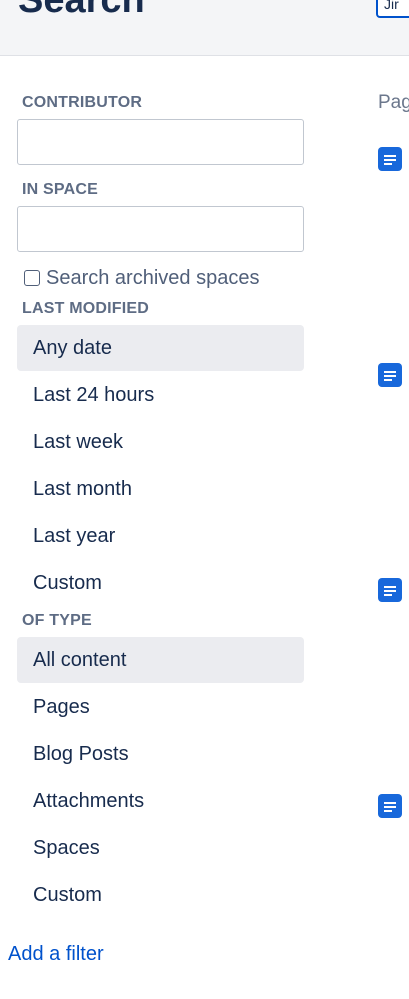  I want to click on results-heading: Pag, so click(393, 102).